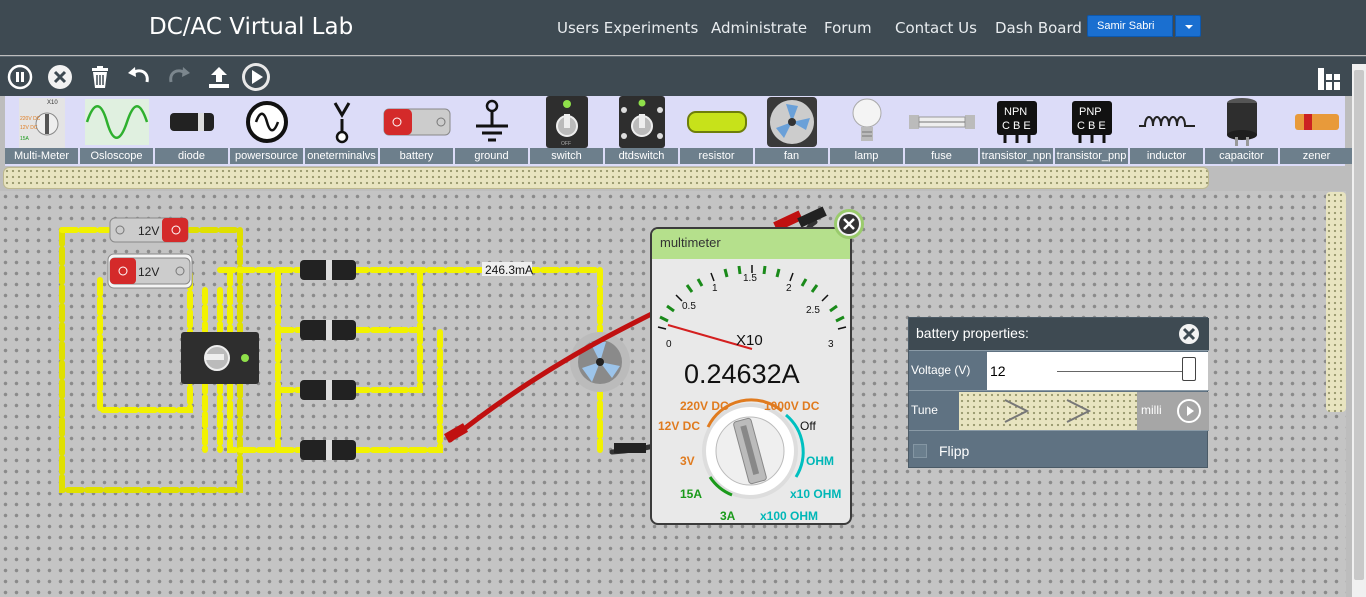  I want to click on svg-text: 220V DC, so click(30, 119).